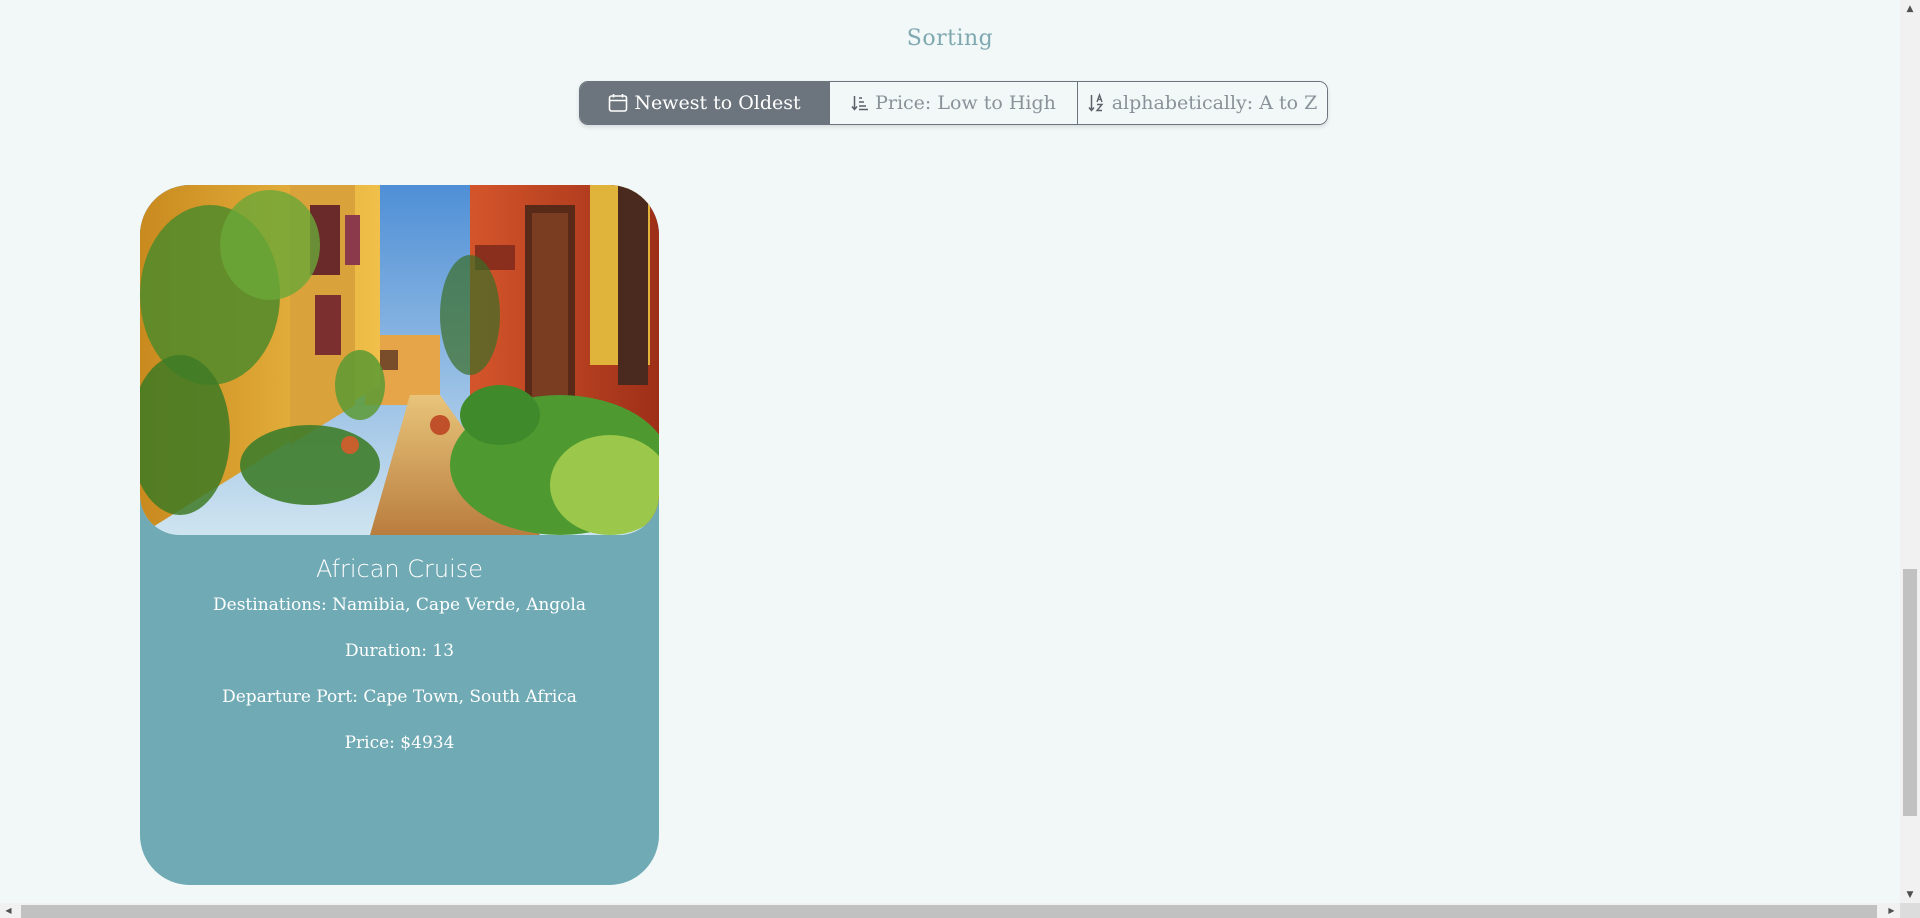  Describe the element at coordinates (1910, 894) in the screenshot. I see `scroll-down-arrow-icon: ▼` at that location.